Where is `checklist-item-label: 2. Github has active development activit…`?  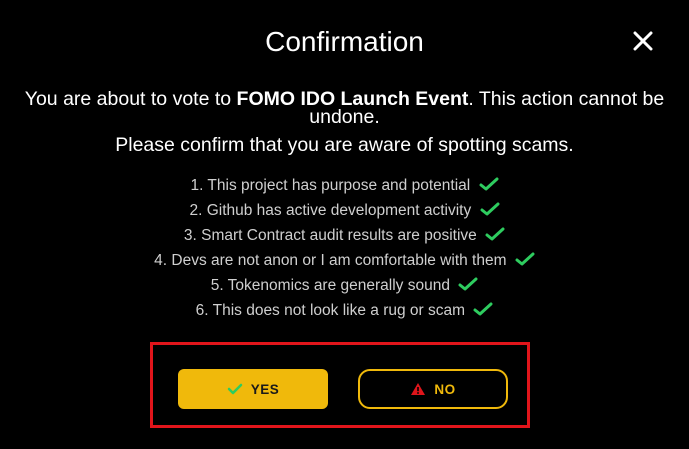 checklist-item-label: 2. Github has active development activit… is located at coordinates (330, 210).